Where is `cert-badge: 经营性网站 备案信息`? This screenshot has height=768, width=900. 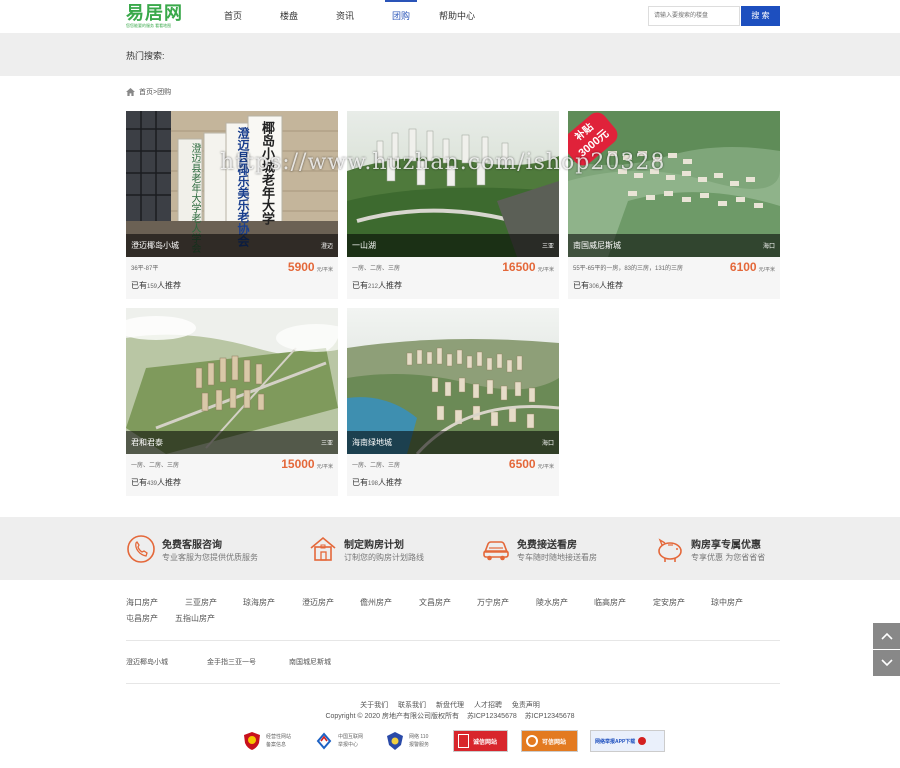 cert-badge: 经营性网站 备案信息 is located at coordinates (266, 741).